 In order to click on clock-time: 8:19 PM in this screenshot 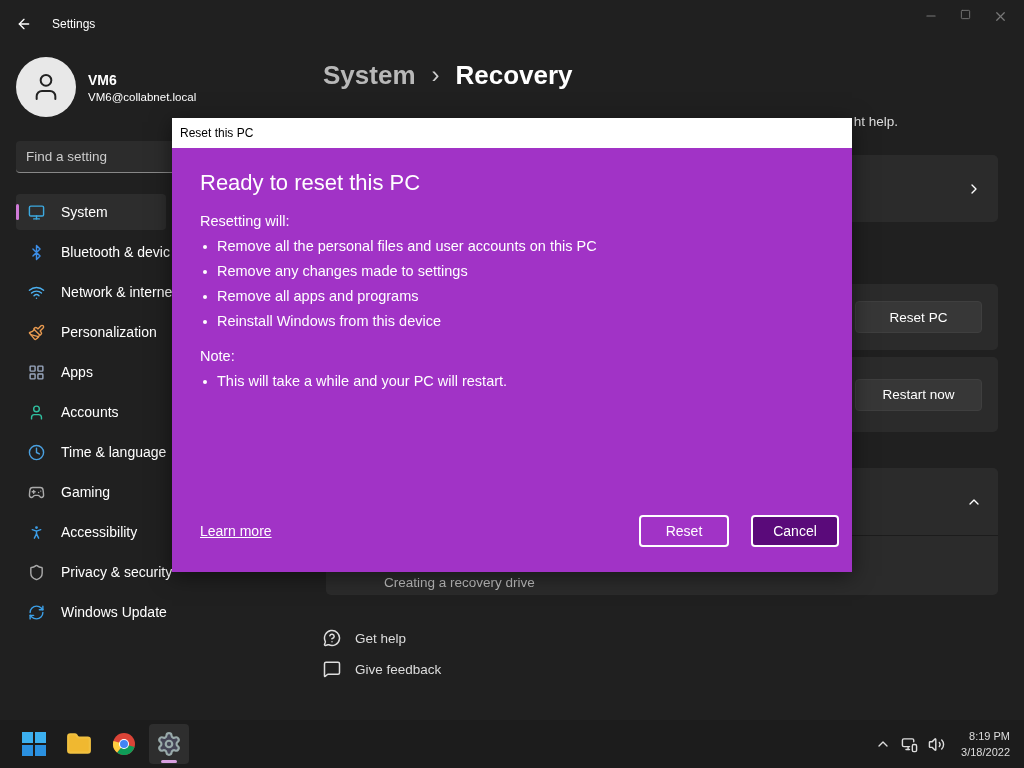, I will do `click(989, 736)`.